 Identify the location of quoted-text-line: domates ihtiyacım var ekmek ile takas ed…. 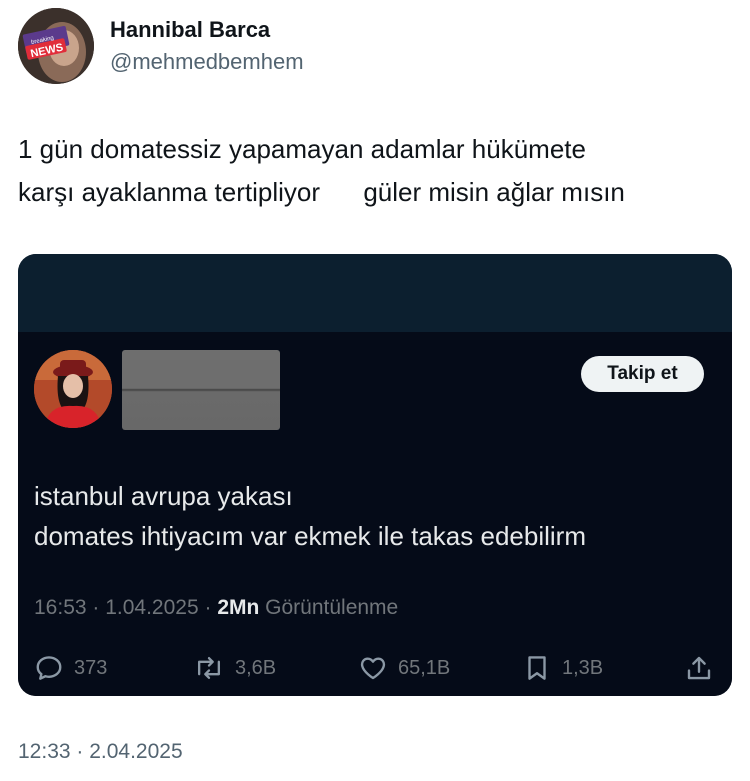
(310, 536).